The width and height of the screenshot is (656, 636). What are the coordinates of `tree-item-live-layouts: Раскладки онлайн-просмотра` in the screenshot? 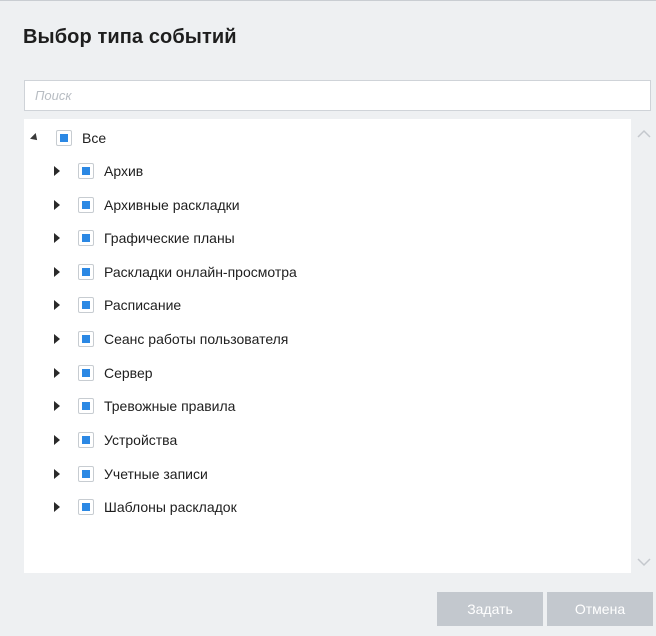 It's located at (172, 272).